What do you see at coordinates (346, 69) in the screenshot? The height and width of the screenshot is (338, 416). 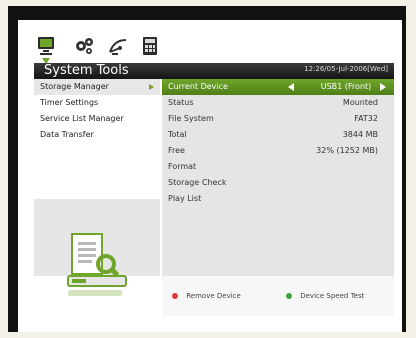 I see `clock-display: 12:26/05-Jul-2006[Wed]` at bounding box center [346, 69].